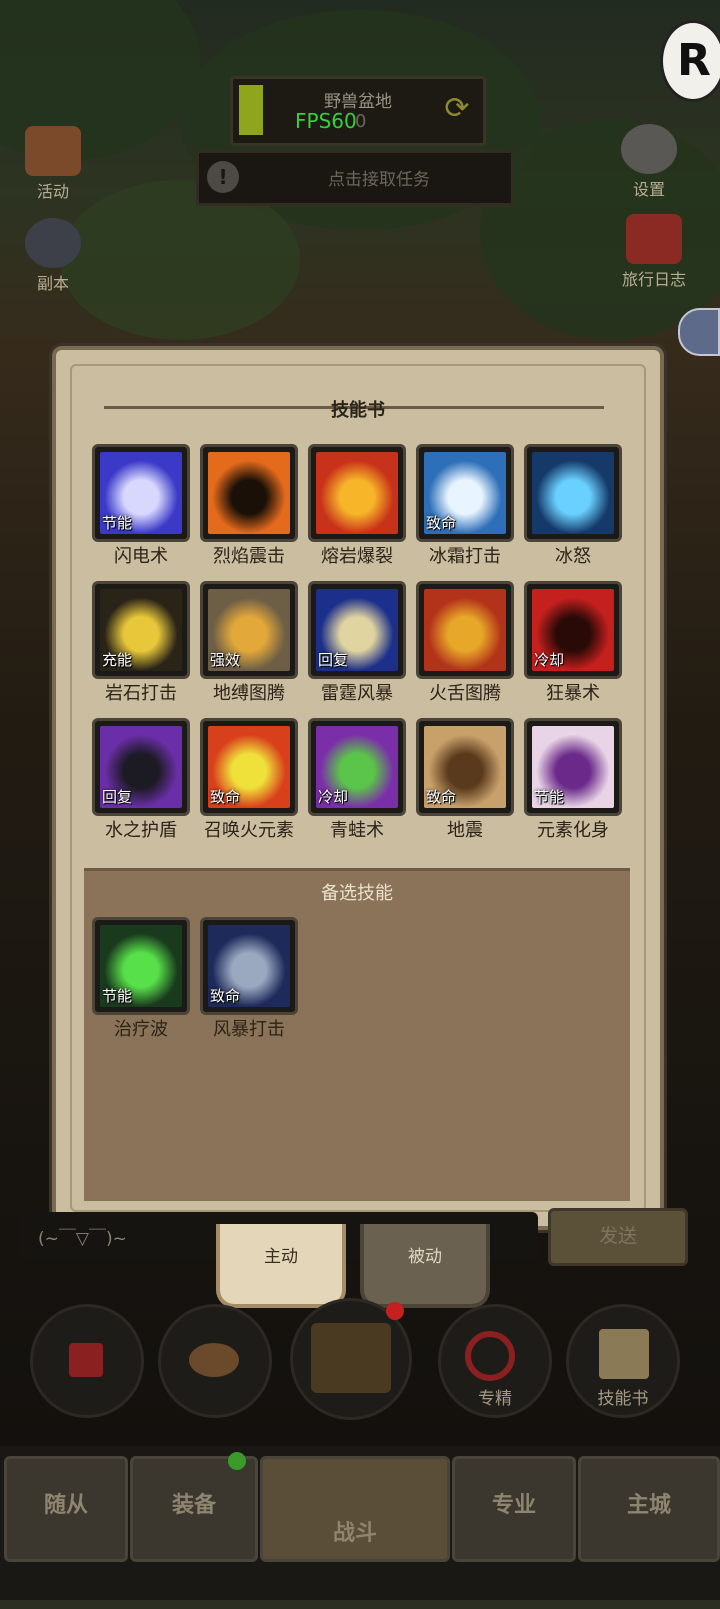  Describe the element at coordinates (249, 642) in the screenshot. I see `skill-slot: 强效 地缚图腾` at that location.